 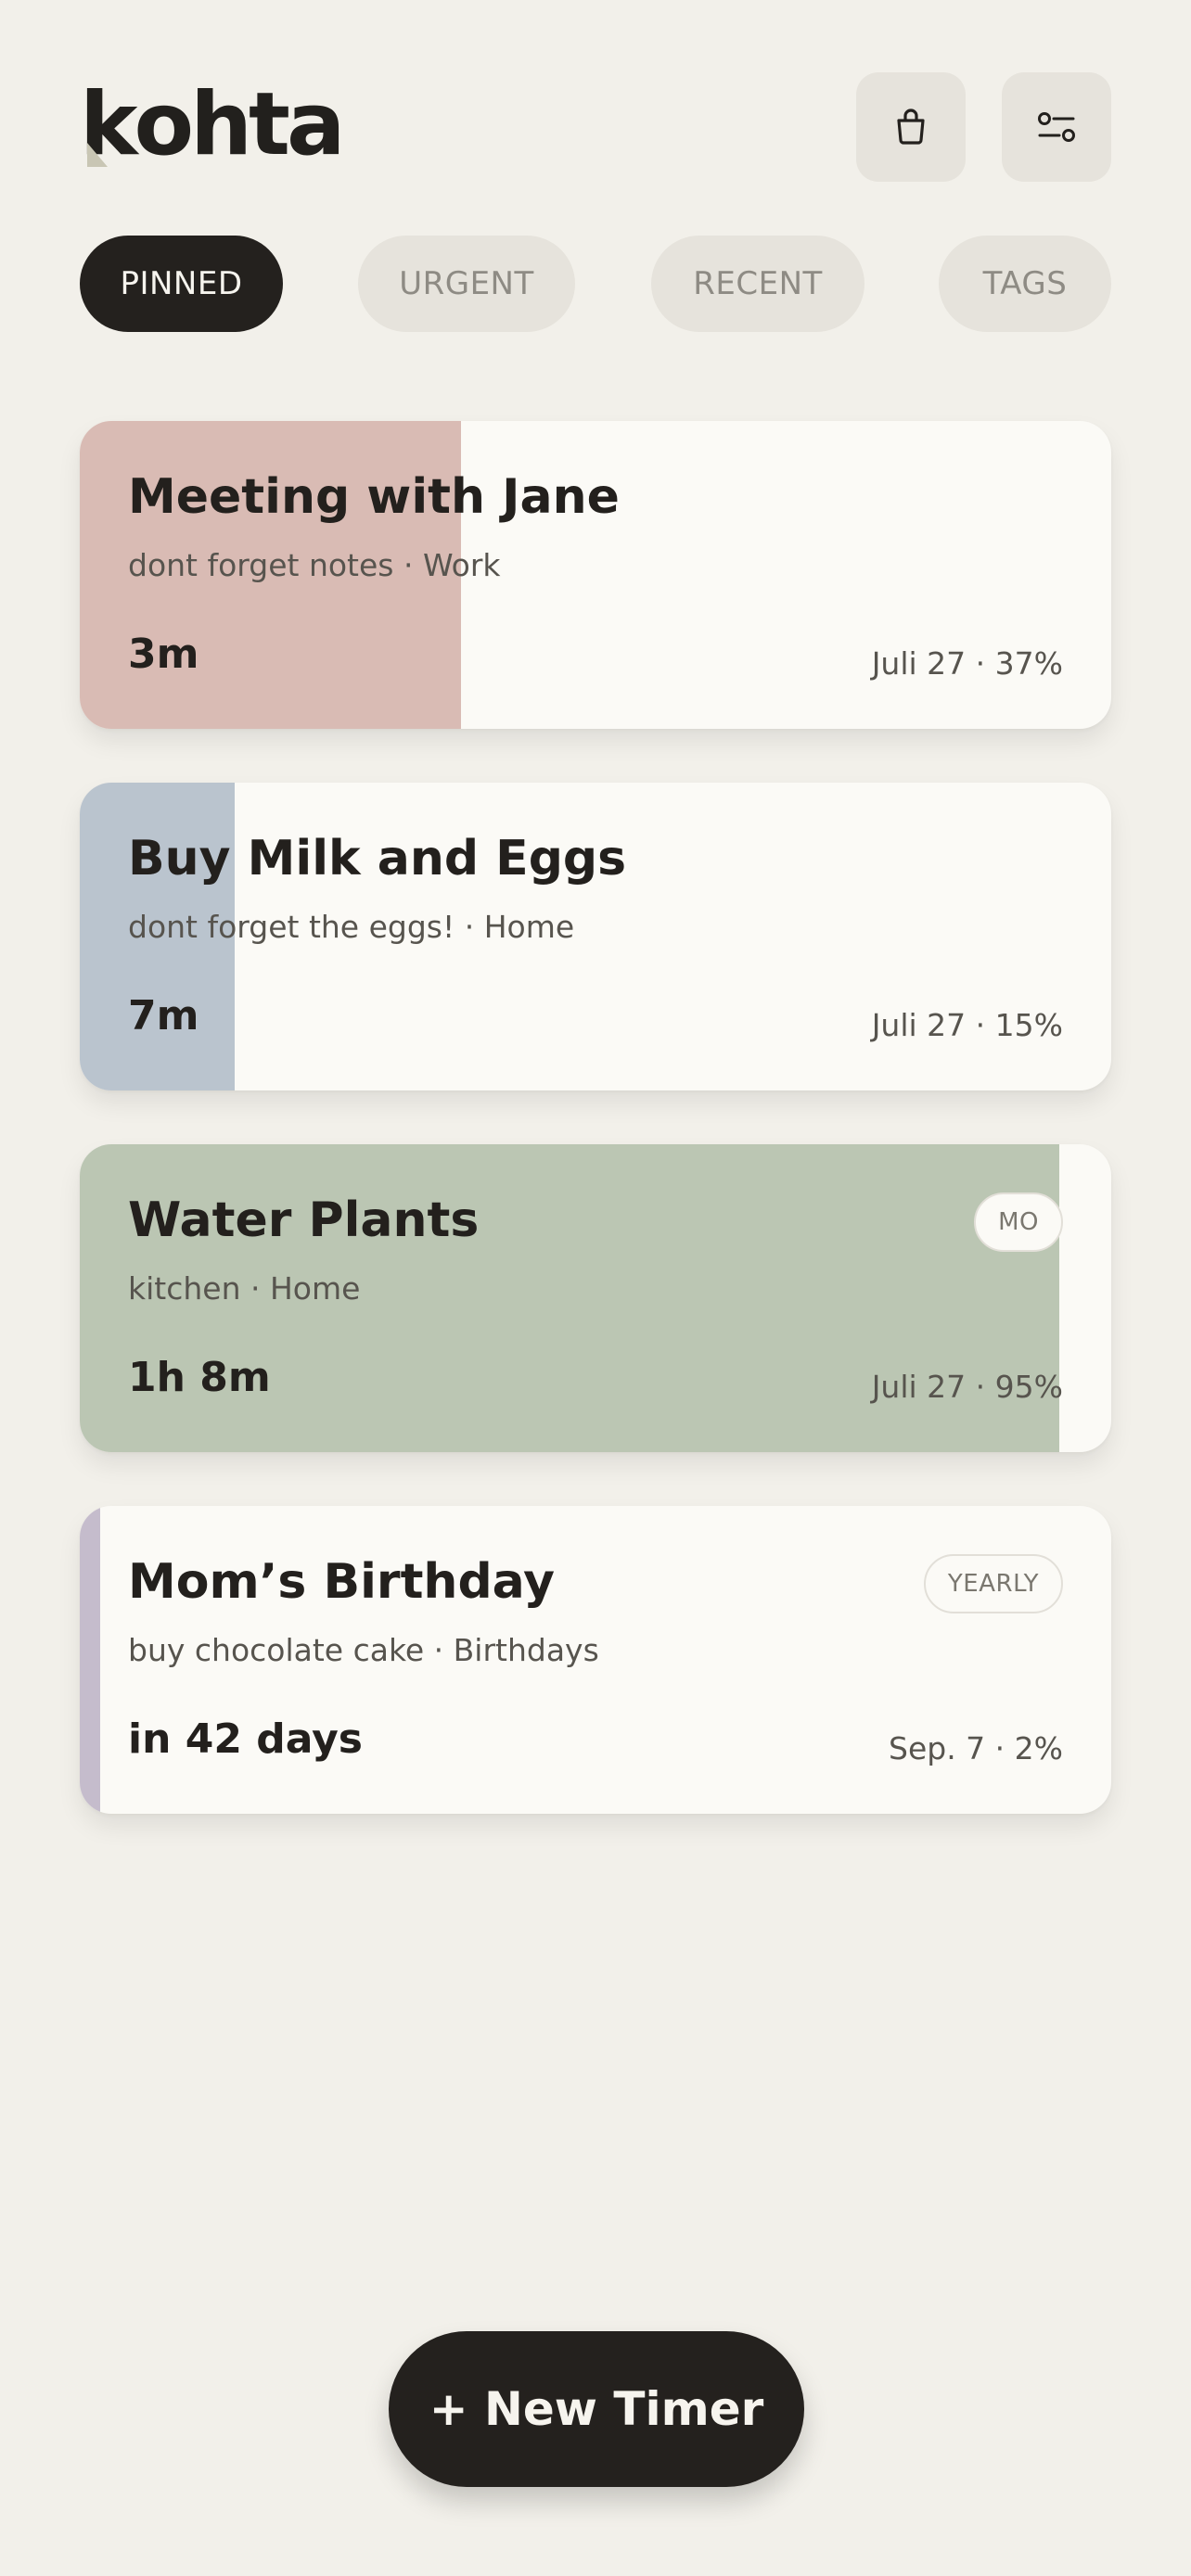 I want to click on tab-recent-label: RECENT, so click(x=758, y=283).